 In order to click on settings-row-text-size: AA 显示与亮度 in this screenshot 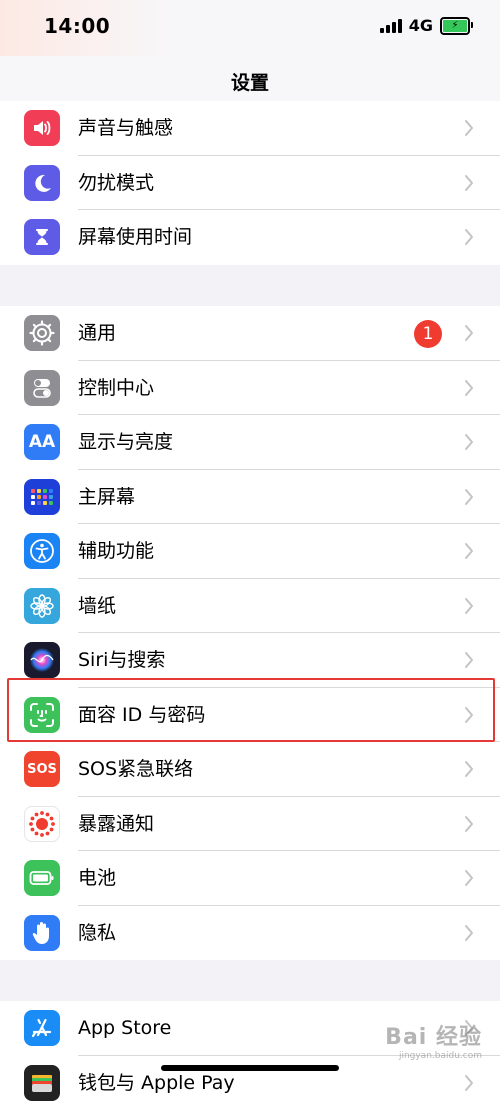, I will do `click(250, 442)`.